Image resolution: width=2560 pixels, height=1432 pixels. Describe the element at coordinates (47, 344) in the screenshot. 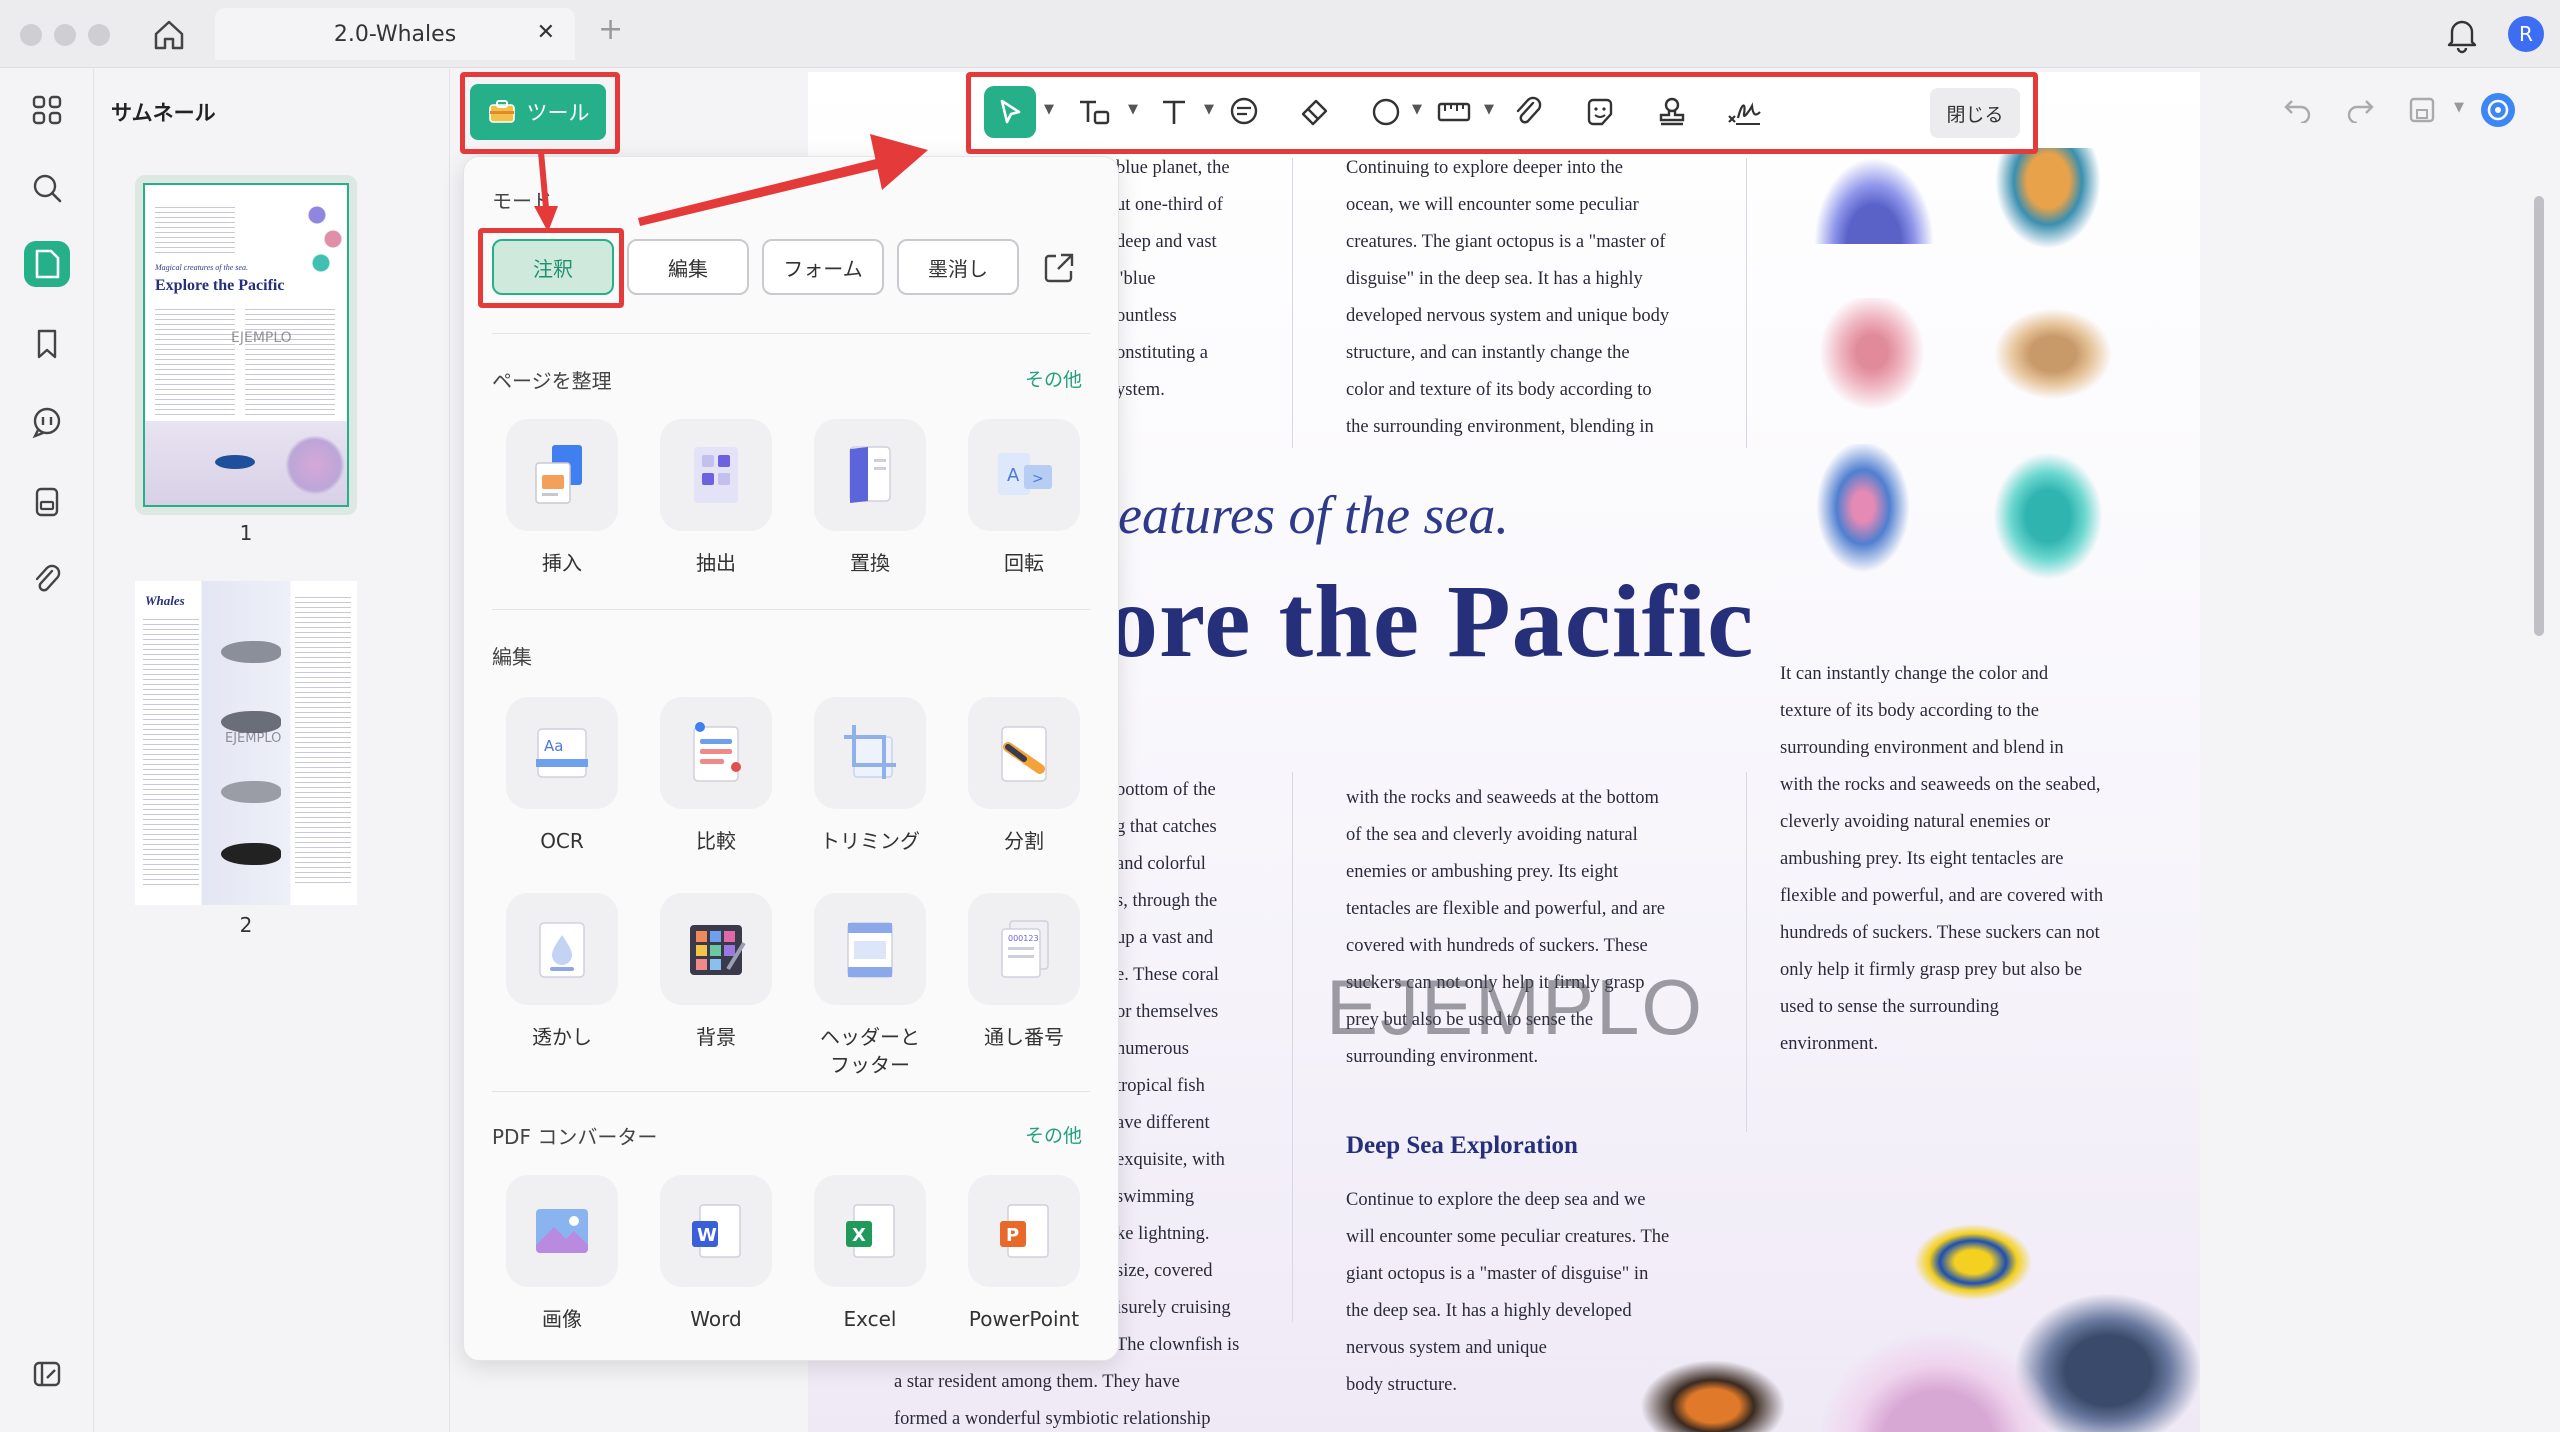

I see `bookmark-icon` at that location.